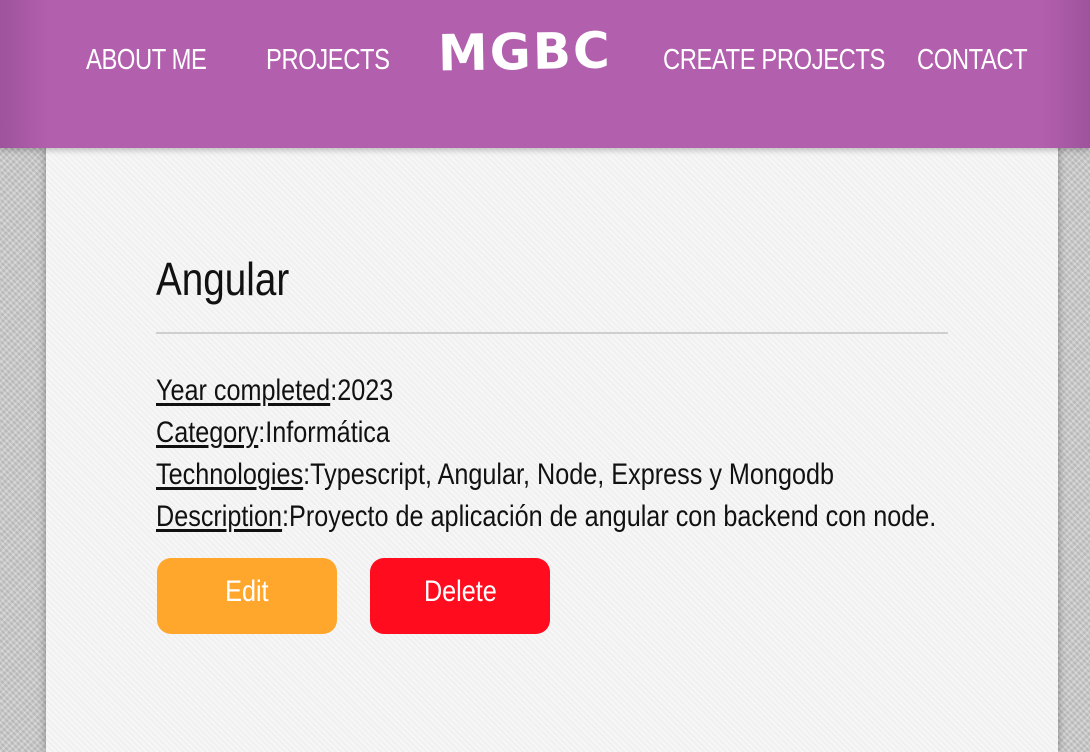 The image size is (1090, 752). What do you see at coordinates (247, 591) in the screenshot?
I see `edit-button-label: Edit` at bounding box center [247, 591].